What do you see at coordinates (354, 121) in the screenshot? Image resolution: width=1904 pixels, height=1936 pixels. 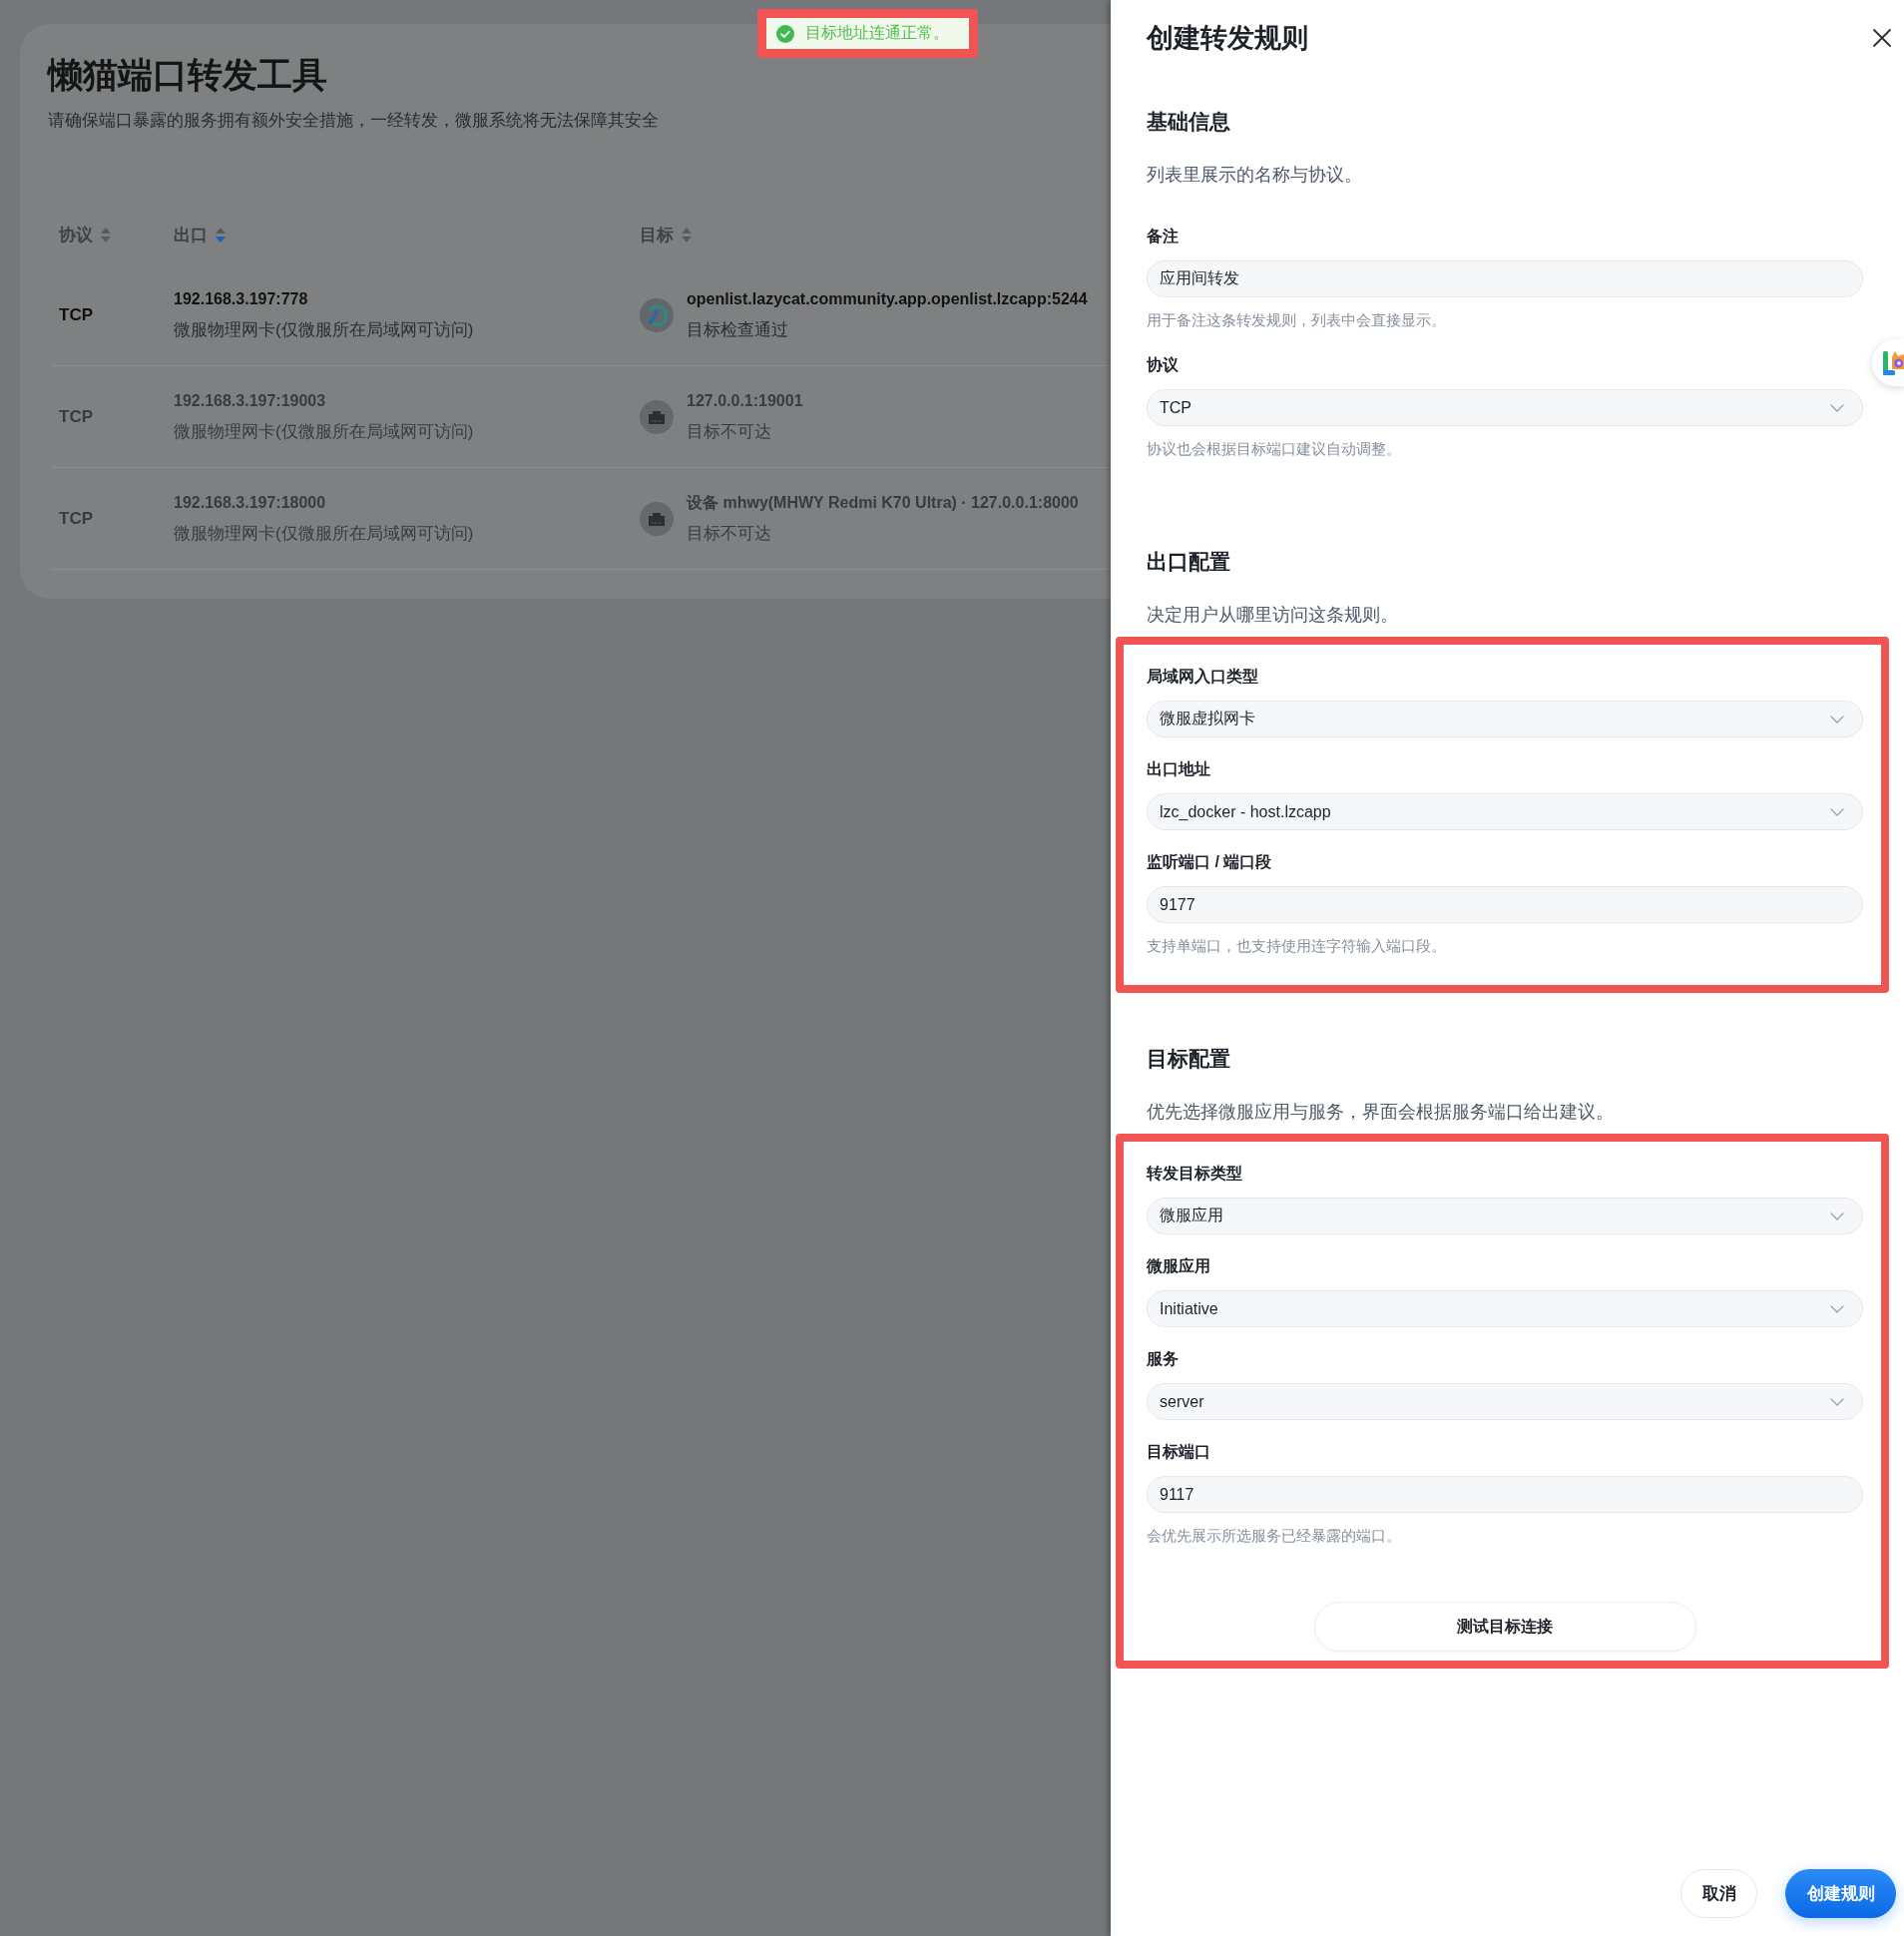 I see `page-subtitle: 请确保端口暴露的服务拥有额外安全措施，一经转发，微服系统将无法保障其安全` at bounding box center [354, 121].